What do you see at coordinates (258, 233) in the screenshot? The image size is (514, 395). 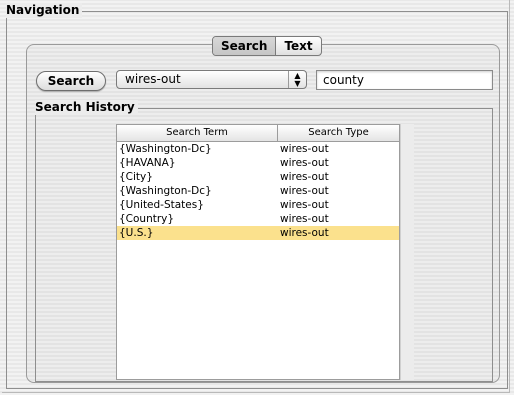 I see `table-row: {U.S.} wires-out` at bounding box center [258, 233].